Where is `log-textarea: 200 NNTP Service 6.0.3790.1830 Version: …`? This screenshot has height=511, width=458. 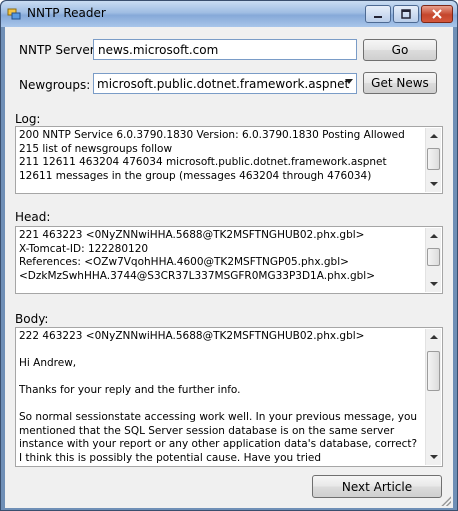 log-textarea: 200 NNTP Service 6.0.3790.1830 Version: … is located at coordinates (229, 160).